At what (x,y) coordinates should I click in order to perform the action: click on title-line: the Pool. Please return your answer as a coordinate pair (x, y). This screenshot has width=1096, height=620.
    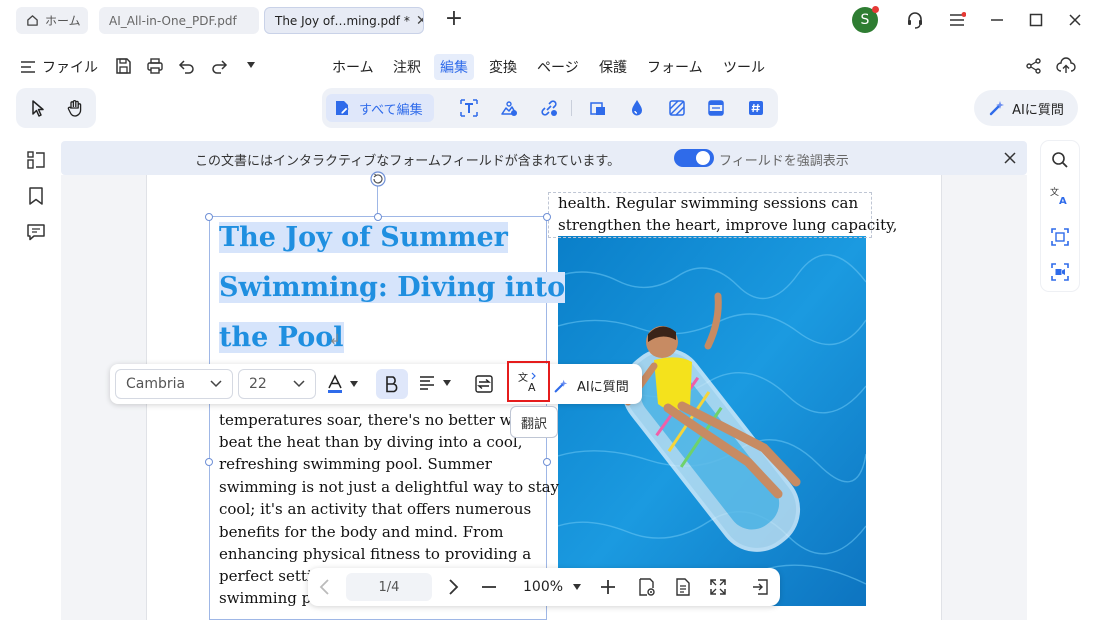
    Looking at the image, I should click on (281, 337).